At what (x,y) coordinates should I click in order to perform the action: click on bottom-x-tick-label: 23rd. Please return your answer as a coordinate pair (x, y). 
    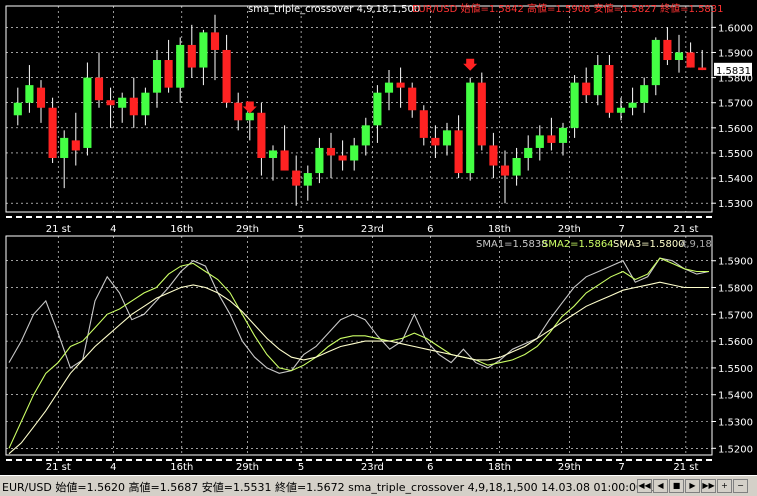
    Looking at the image, I should click on (372, 467).